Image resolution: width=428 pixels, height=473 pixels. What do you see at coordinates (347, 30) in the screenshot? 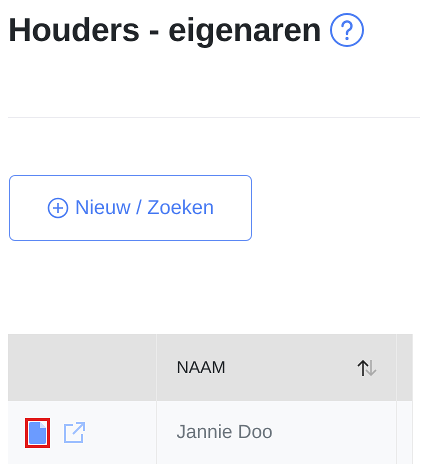
I see `help-icon` at bounding box center [347, 30].